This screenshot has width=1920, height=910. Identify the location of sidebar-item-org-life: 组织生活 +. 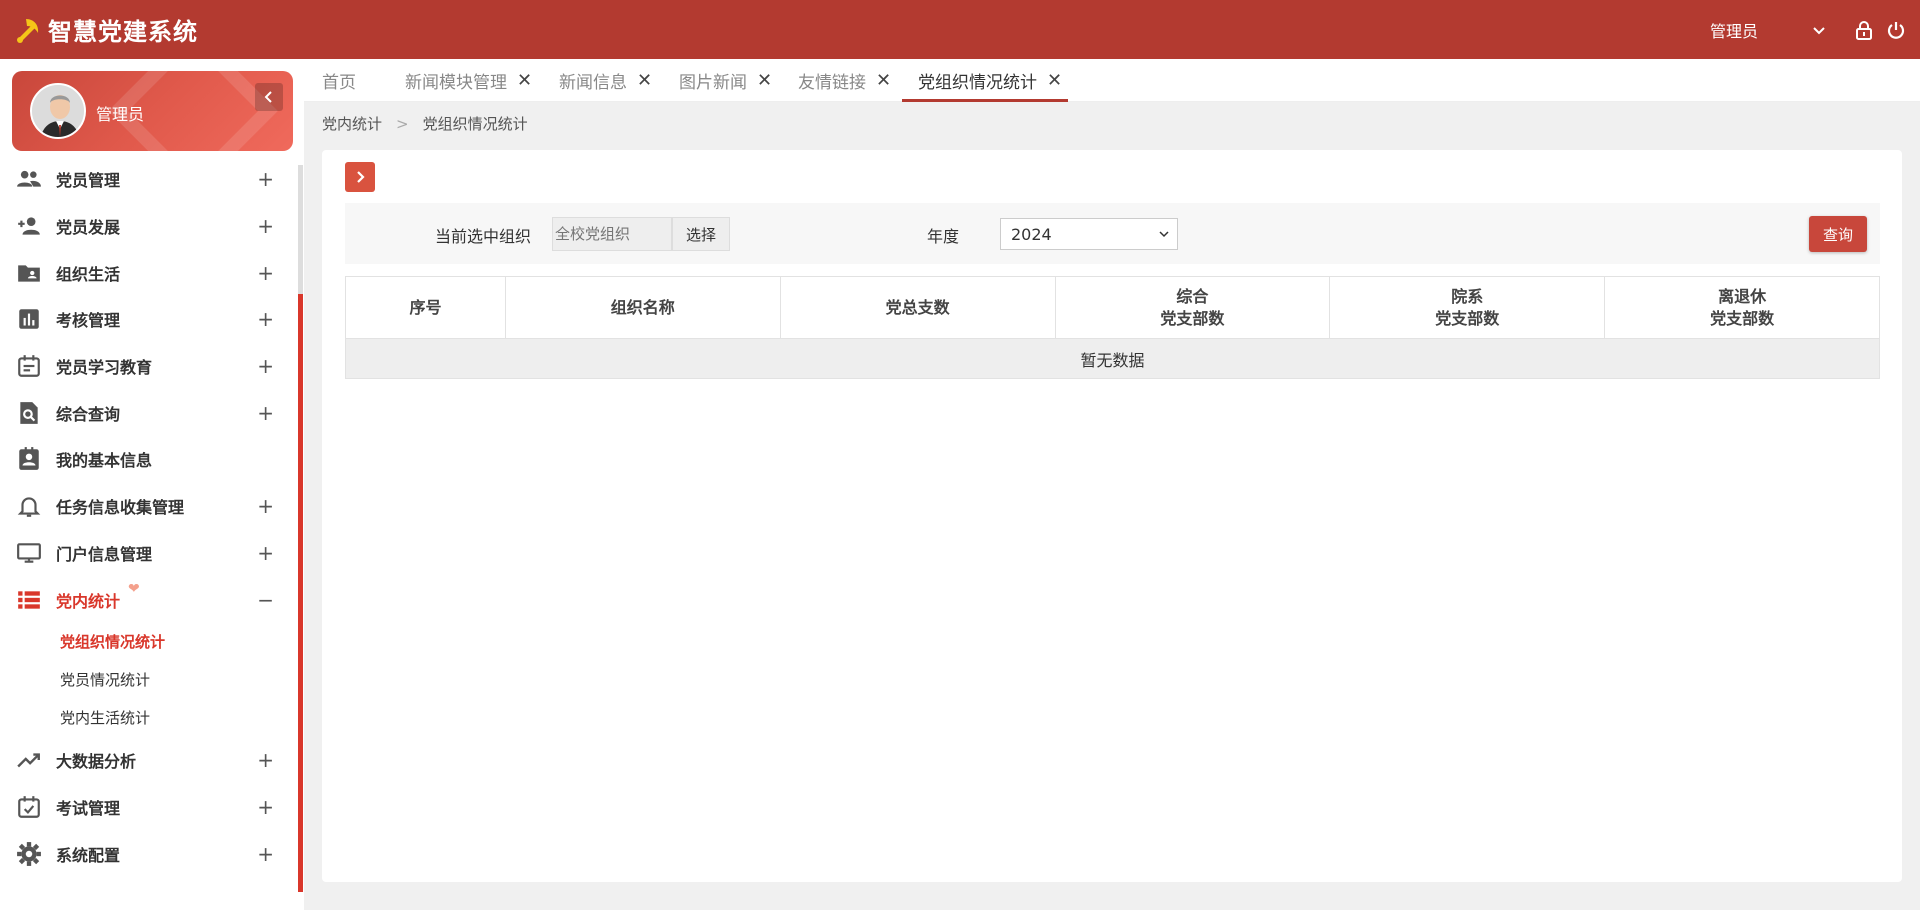
(149, 272).